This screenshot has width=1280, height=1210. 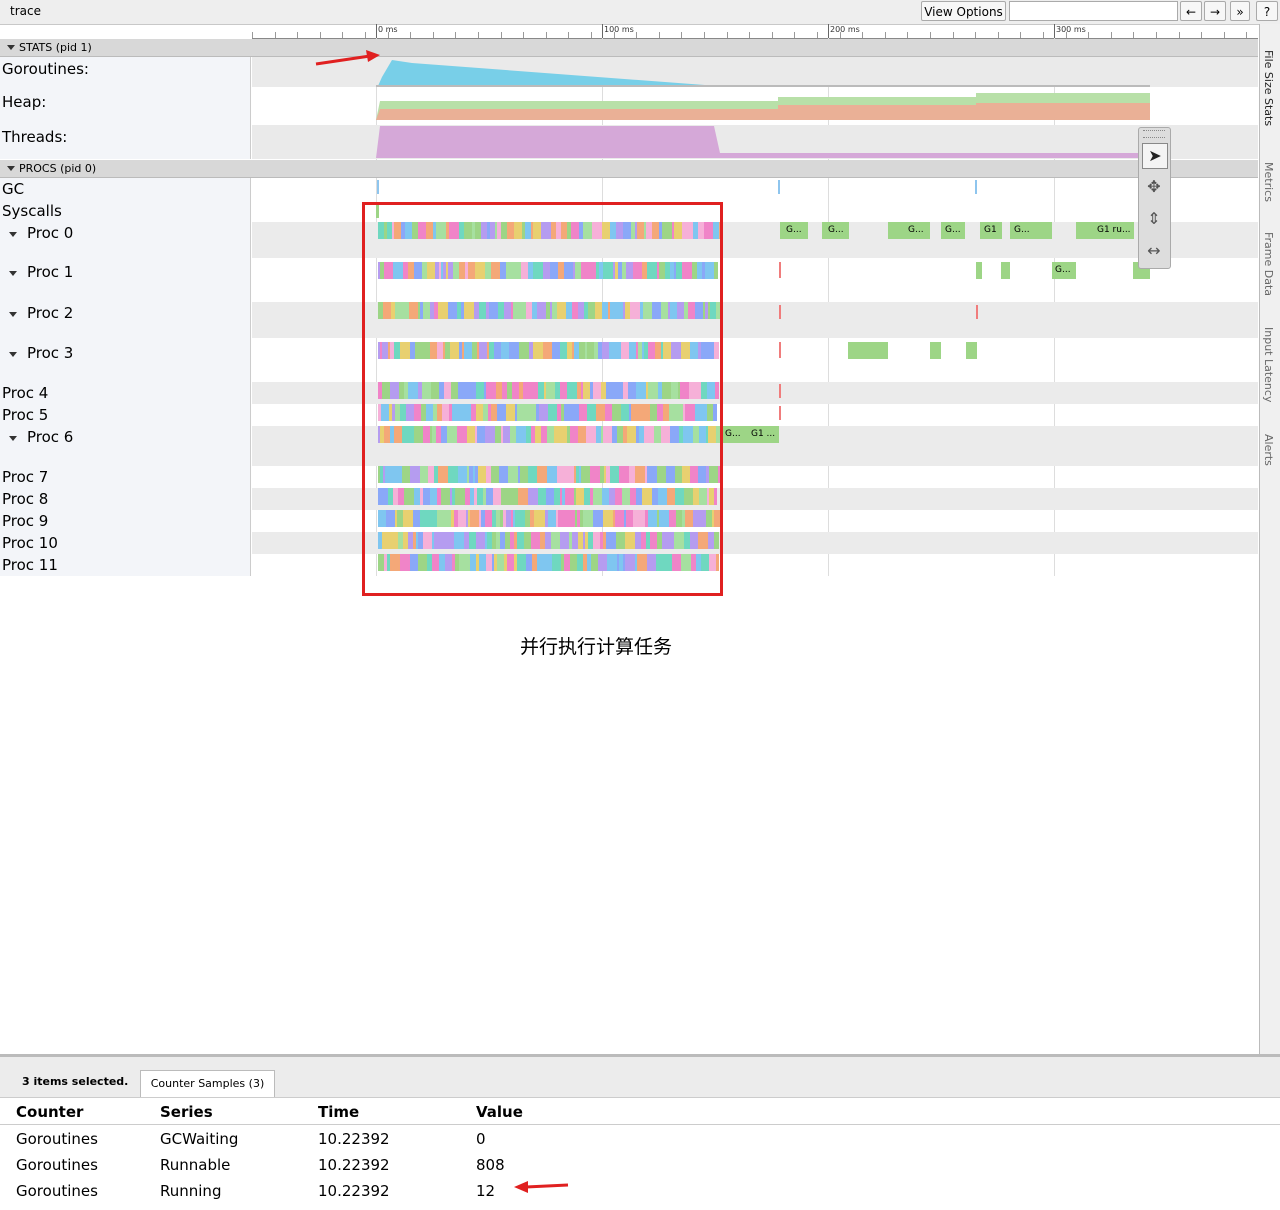 What do you see at coordinates (125, 280) in the screenshot?
I see `track-proc-1: Proc 1` at bounding box center [125, 280].